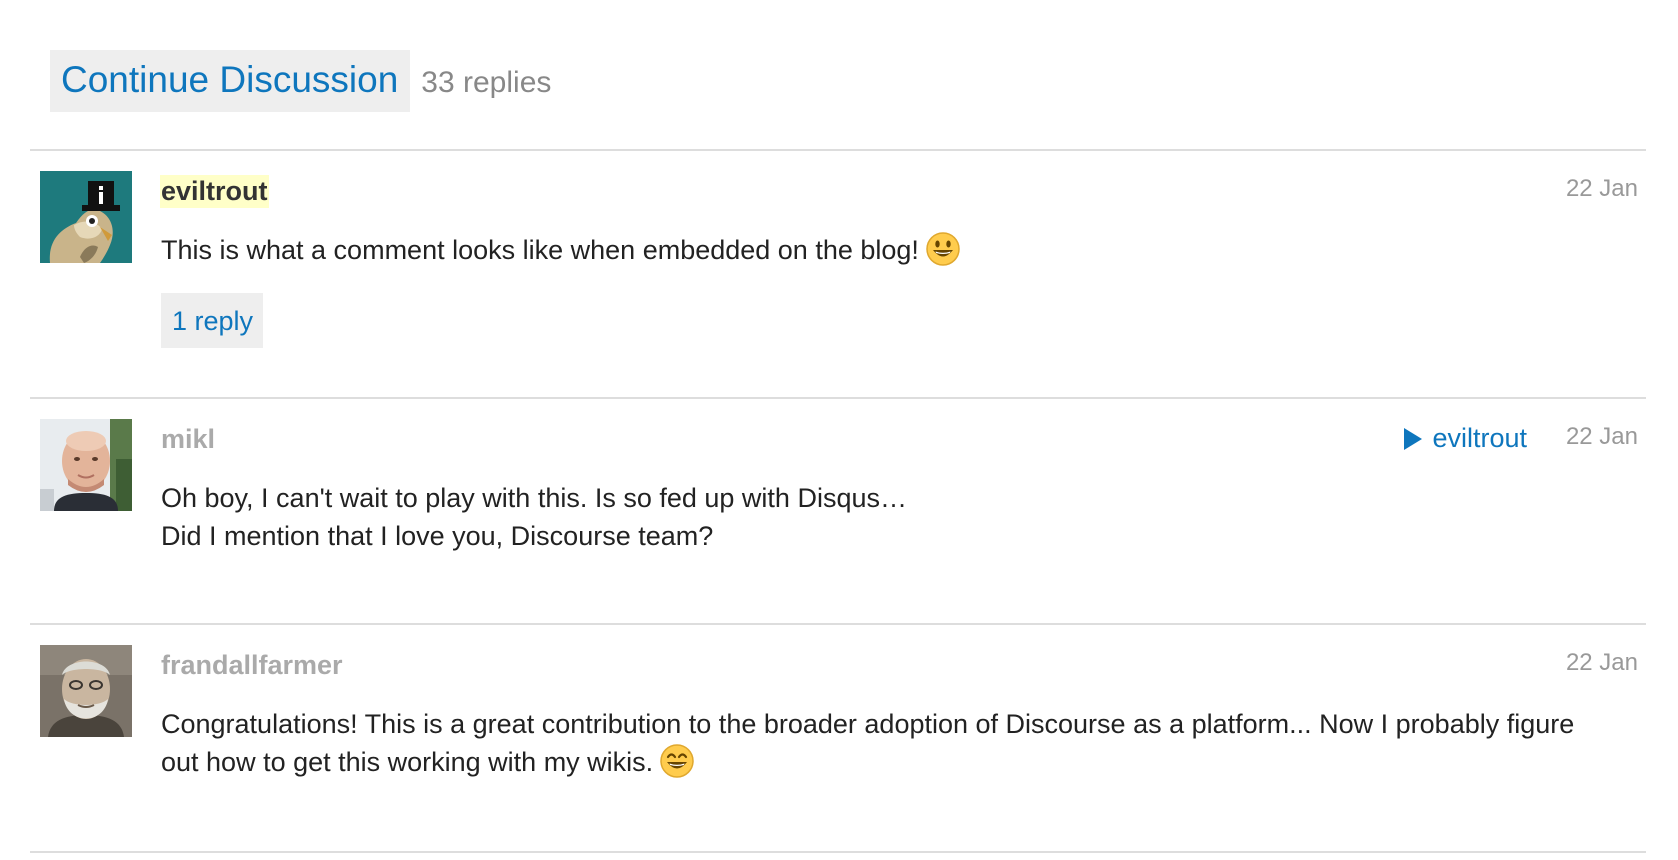  I want to click on reply-to-link: eviltrout, so click(1465, 438).